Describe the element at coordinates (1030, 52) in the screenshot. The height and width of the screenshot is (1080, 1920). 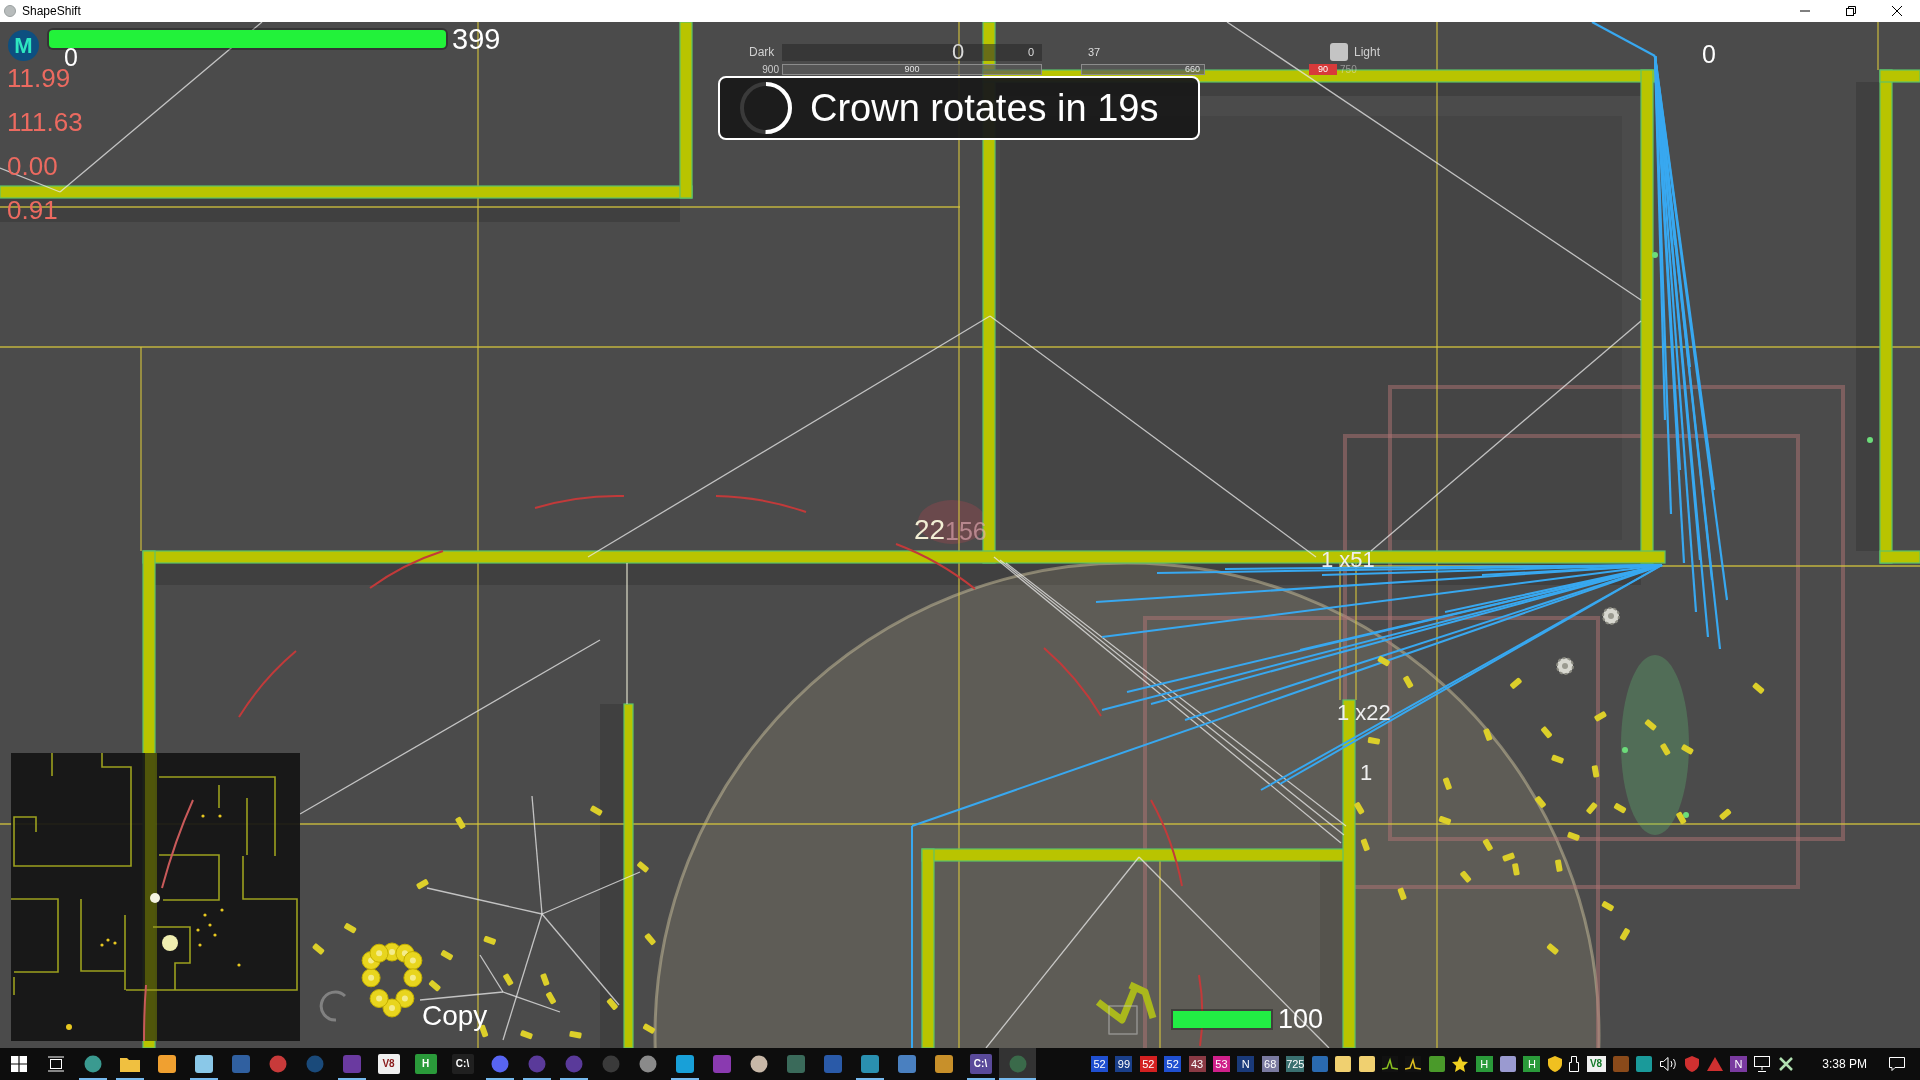
I see `team-score: 0` at that location.